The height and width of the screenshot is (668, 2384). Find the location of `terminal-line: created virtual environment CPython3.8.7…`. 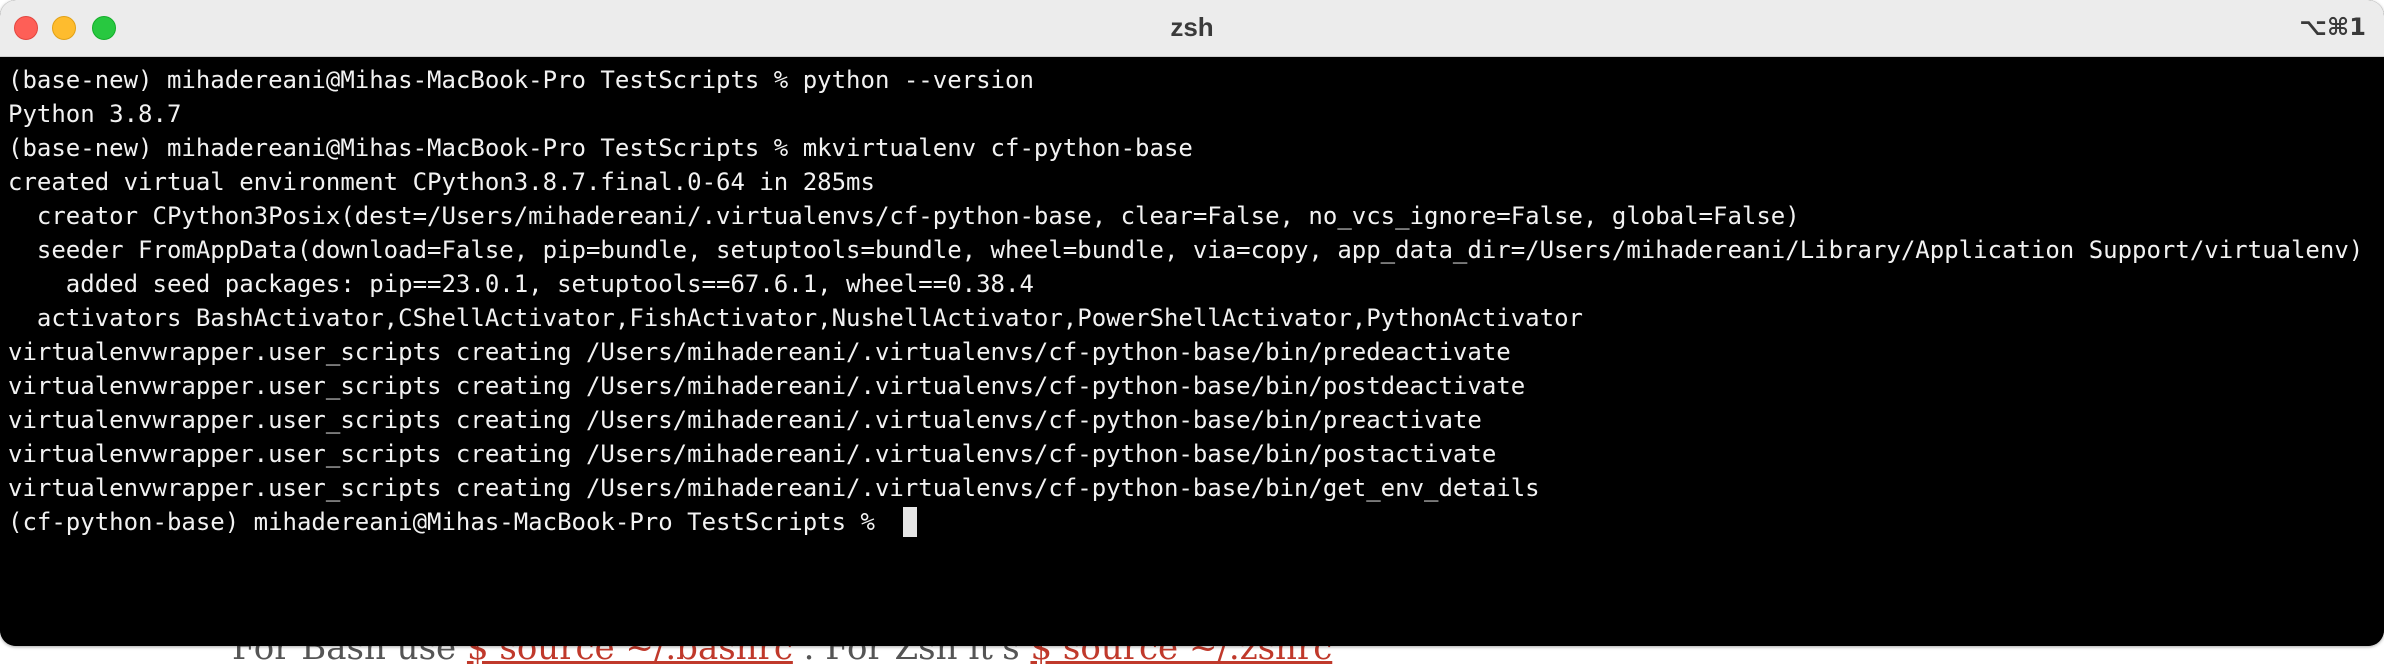

terminal-line: created virtual environment CPython3.8.7… is located at coordinates (441, 182).